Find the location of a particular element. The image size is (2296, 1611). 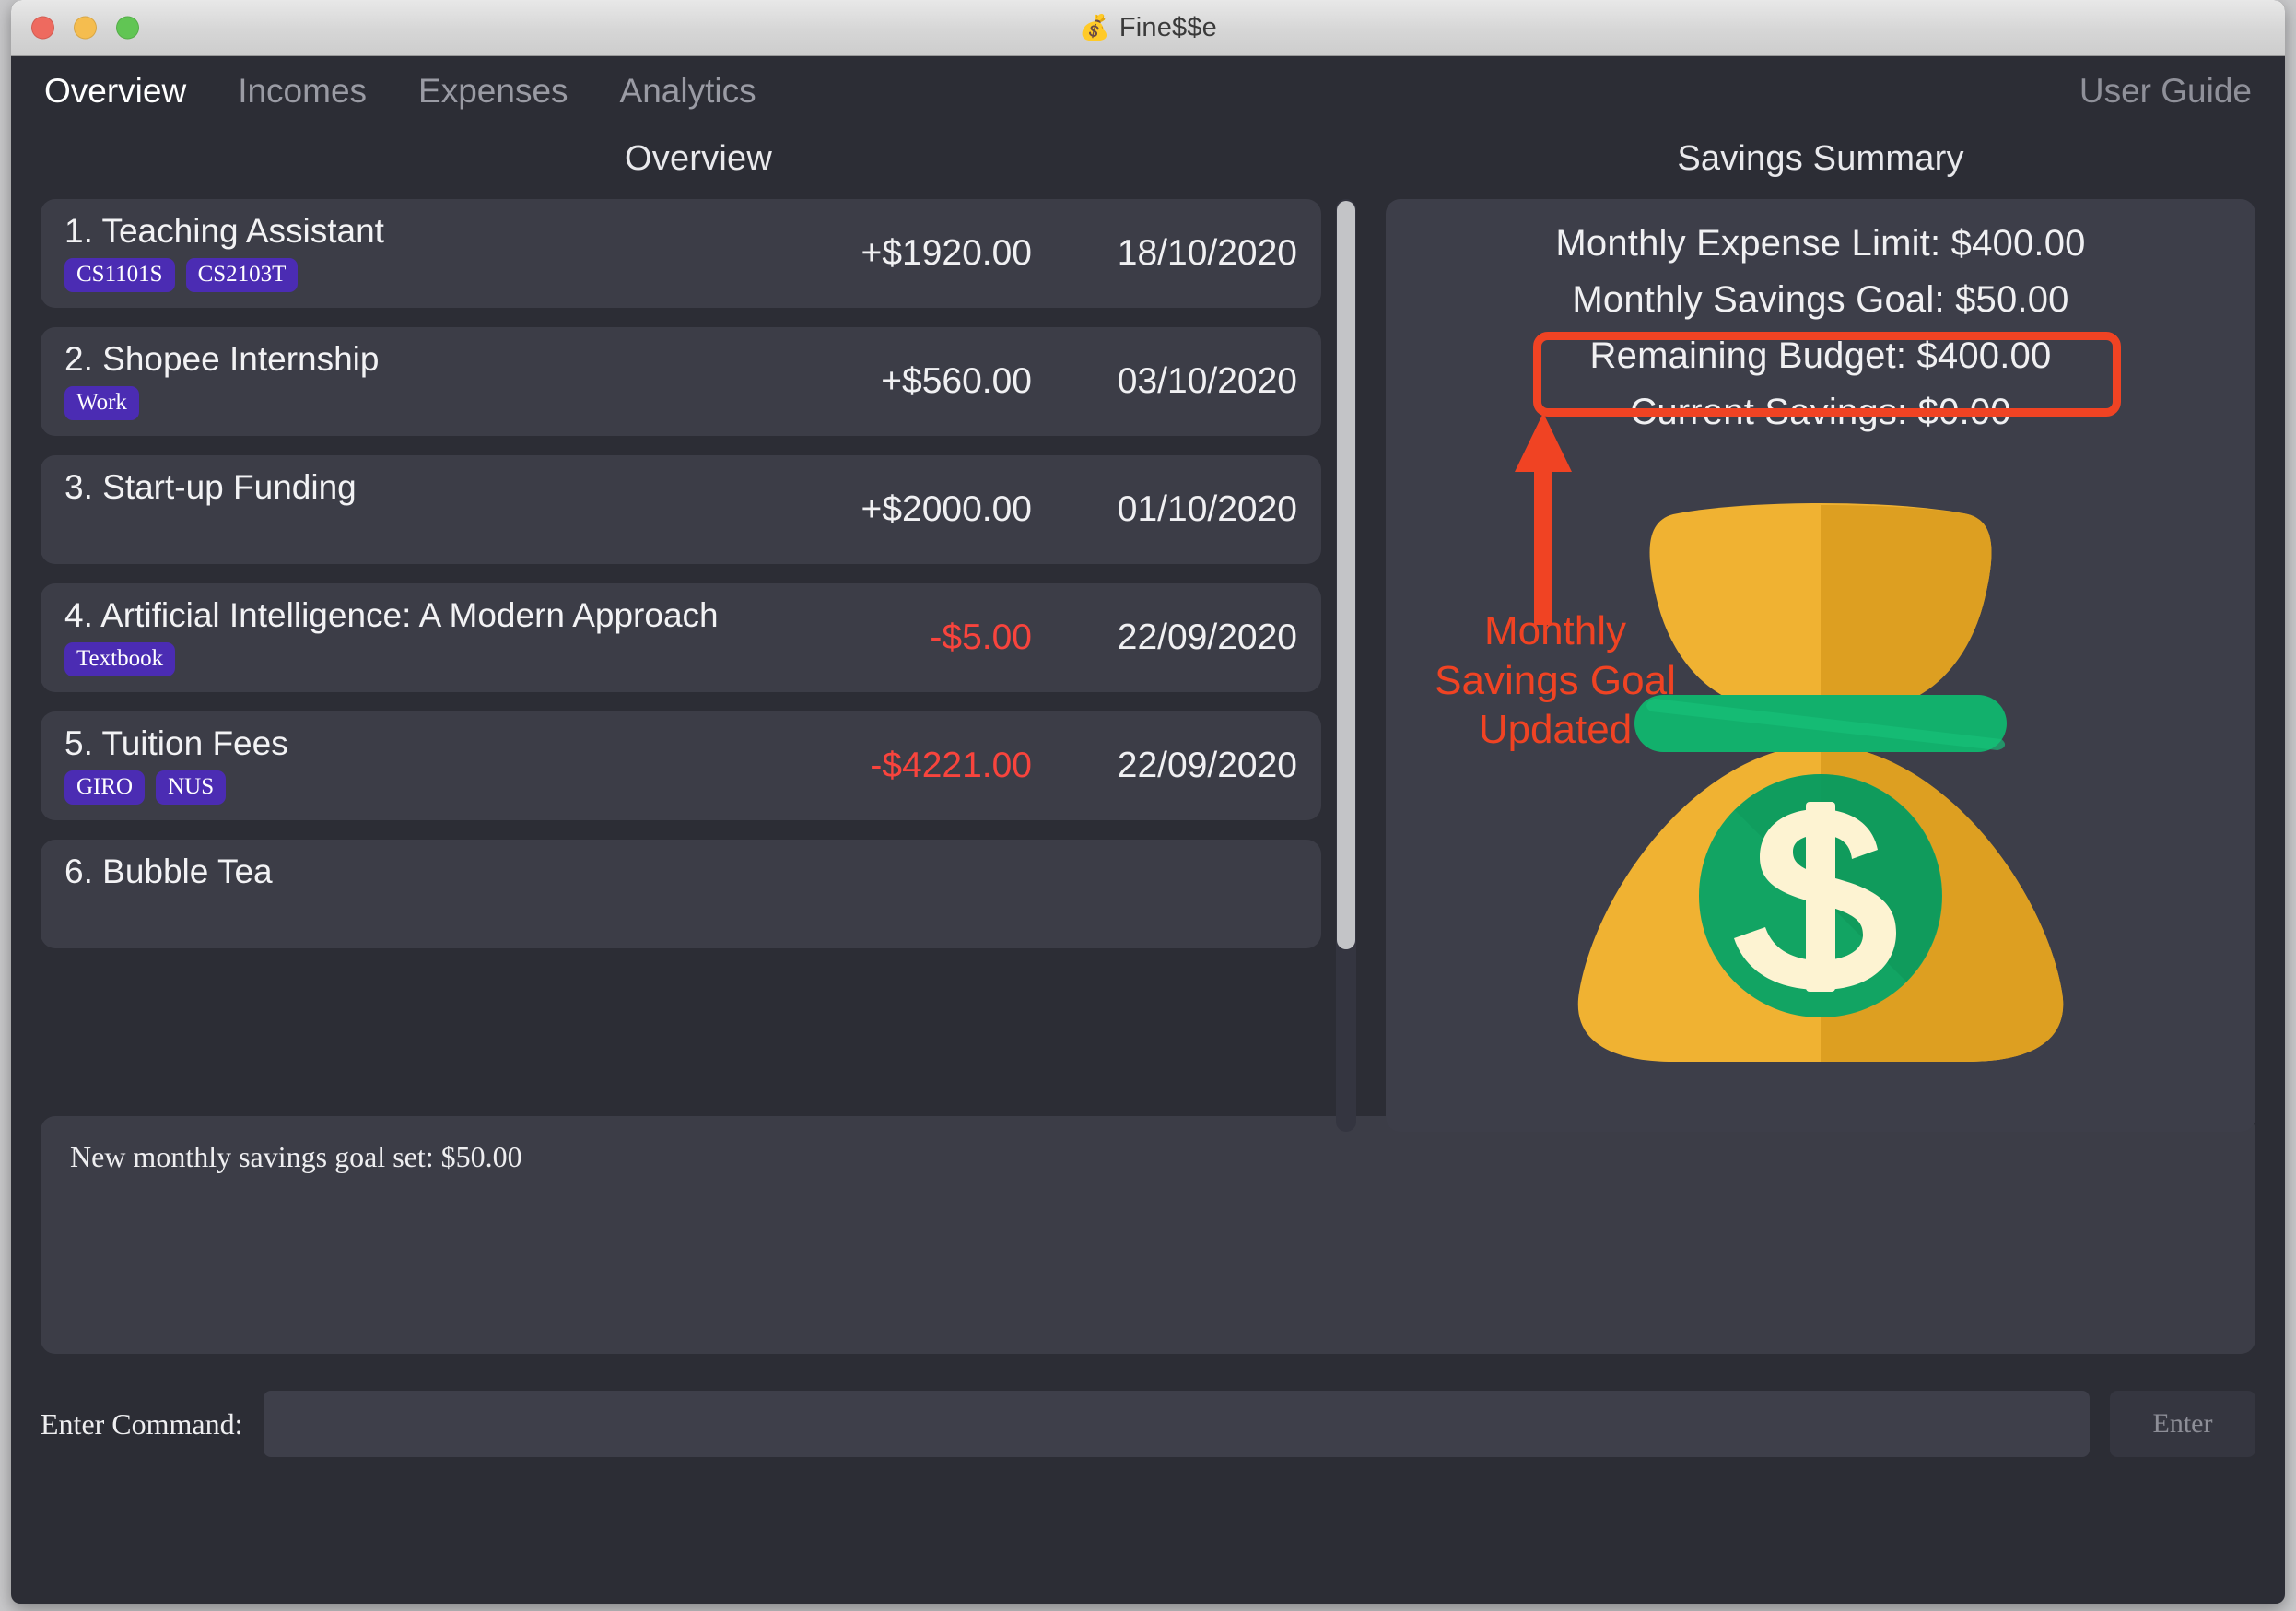

transaction-index: 2. is located at coordinates (78, 359).